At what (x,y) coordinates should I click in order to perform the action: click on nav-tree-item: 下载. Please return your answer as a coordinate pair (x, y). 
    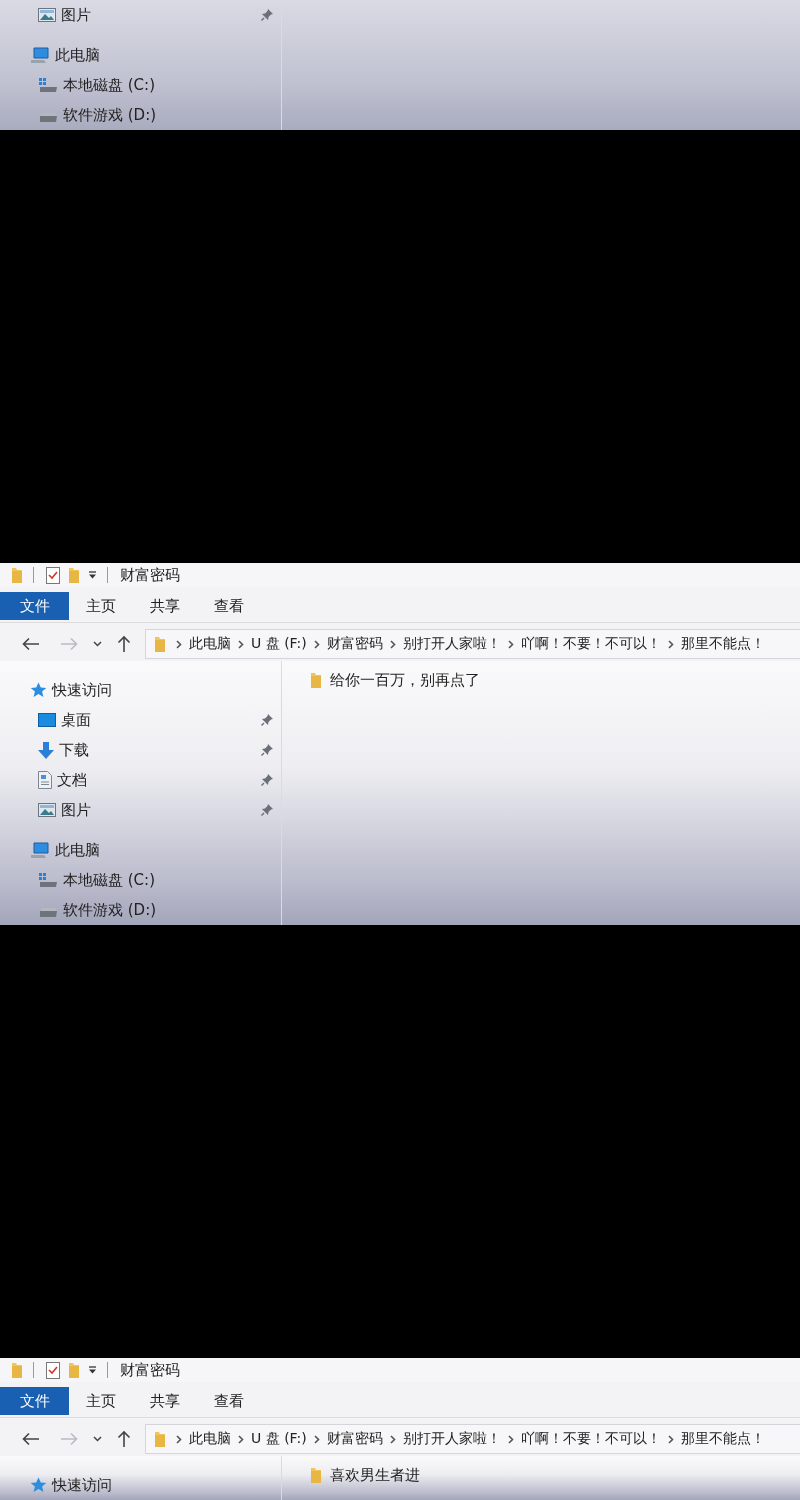
    Looking at the image, I should click on (160, 750).